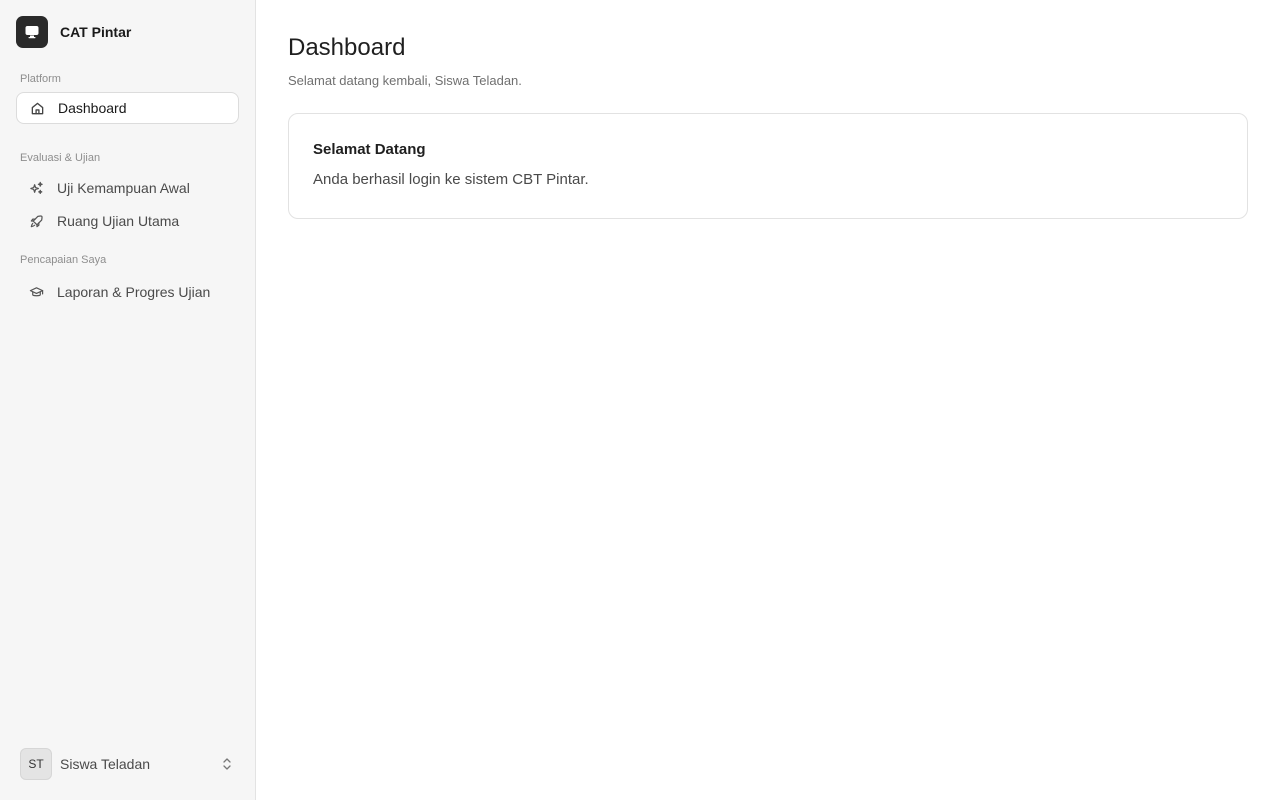  I want to click on sidebar-item-label: Laporan & Progres Ujian, so click(134, 292).